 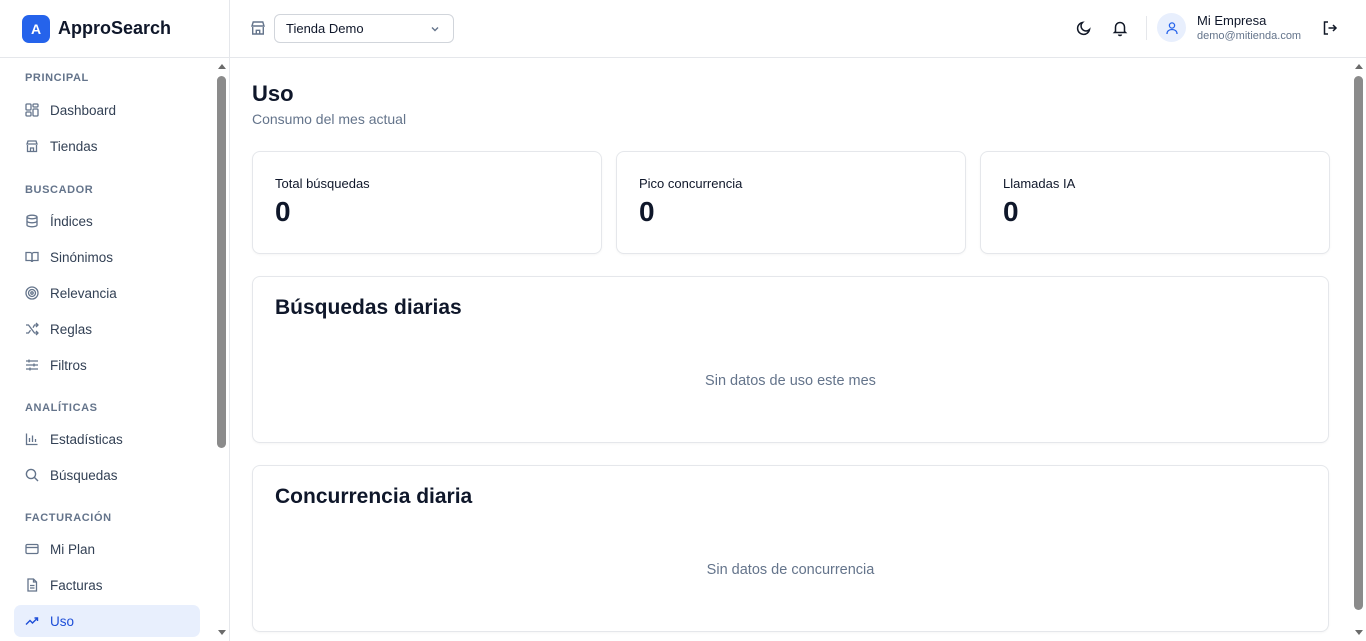 I want to click on sidebar-scrollbar, so click(x=222, y=349).